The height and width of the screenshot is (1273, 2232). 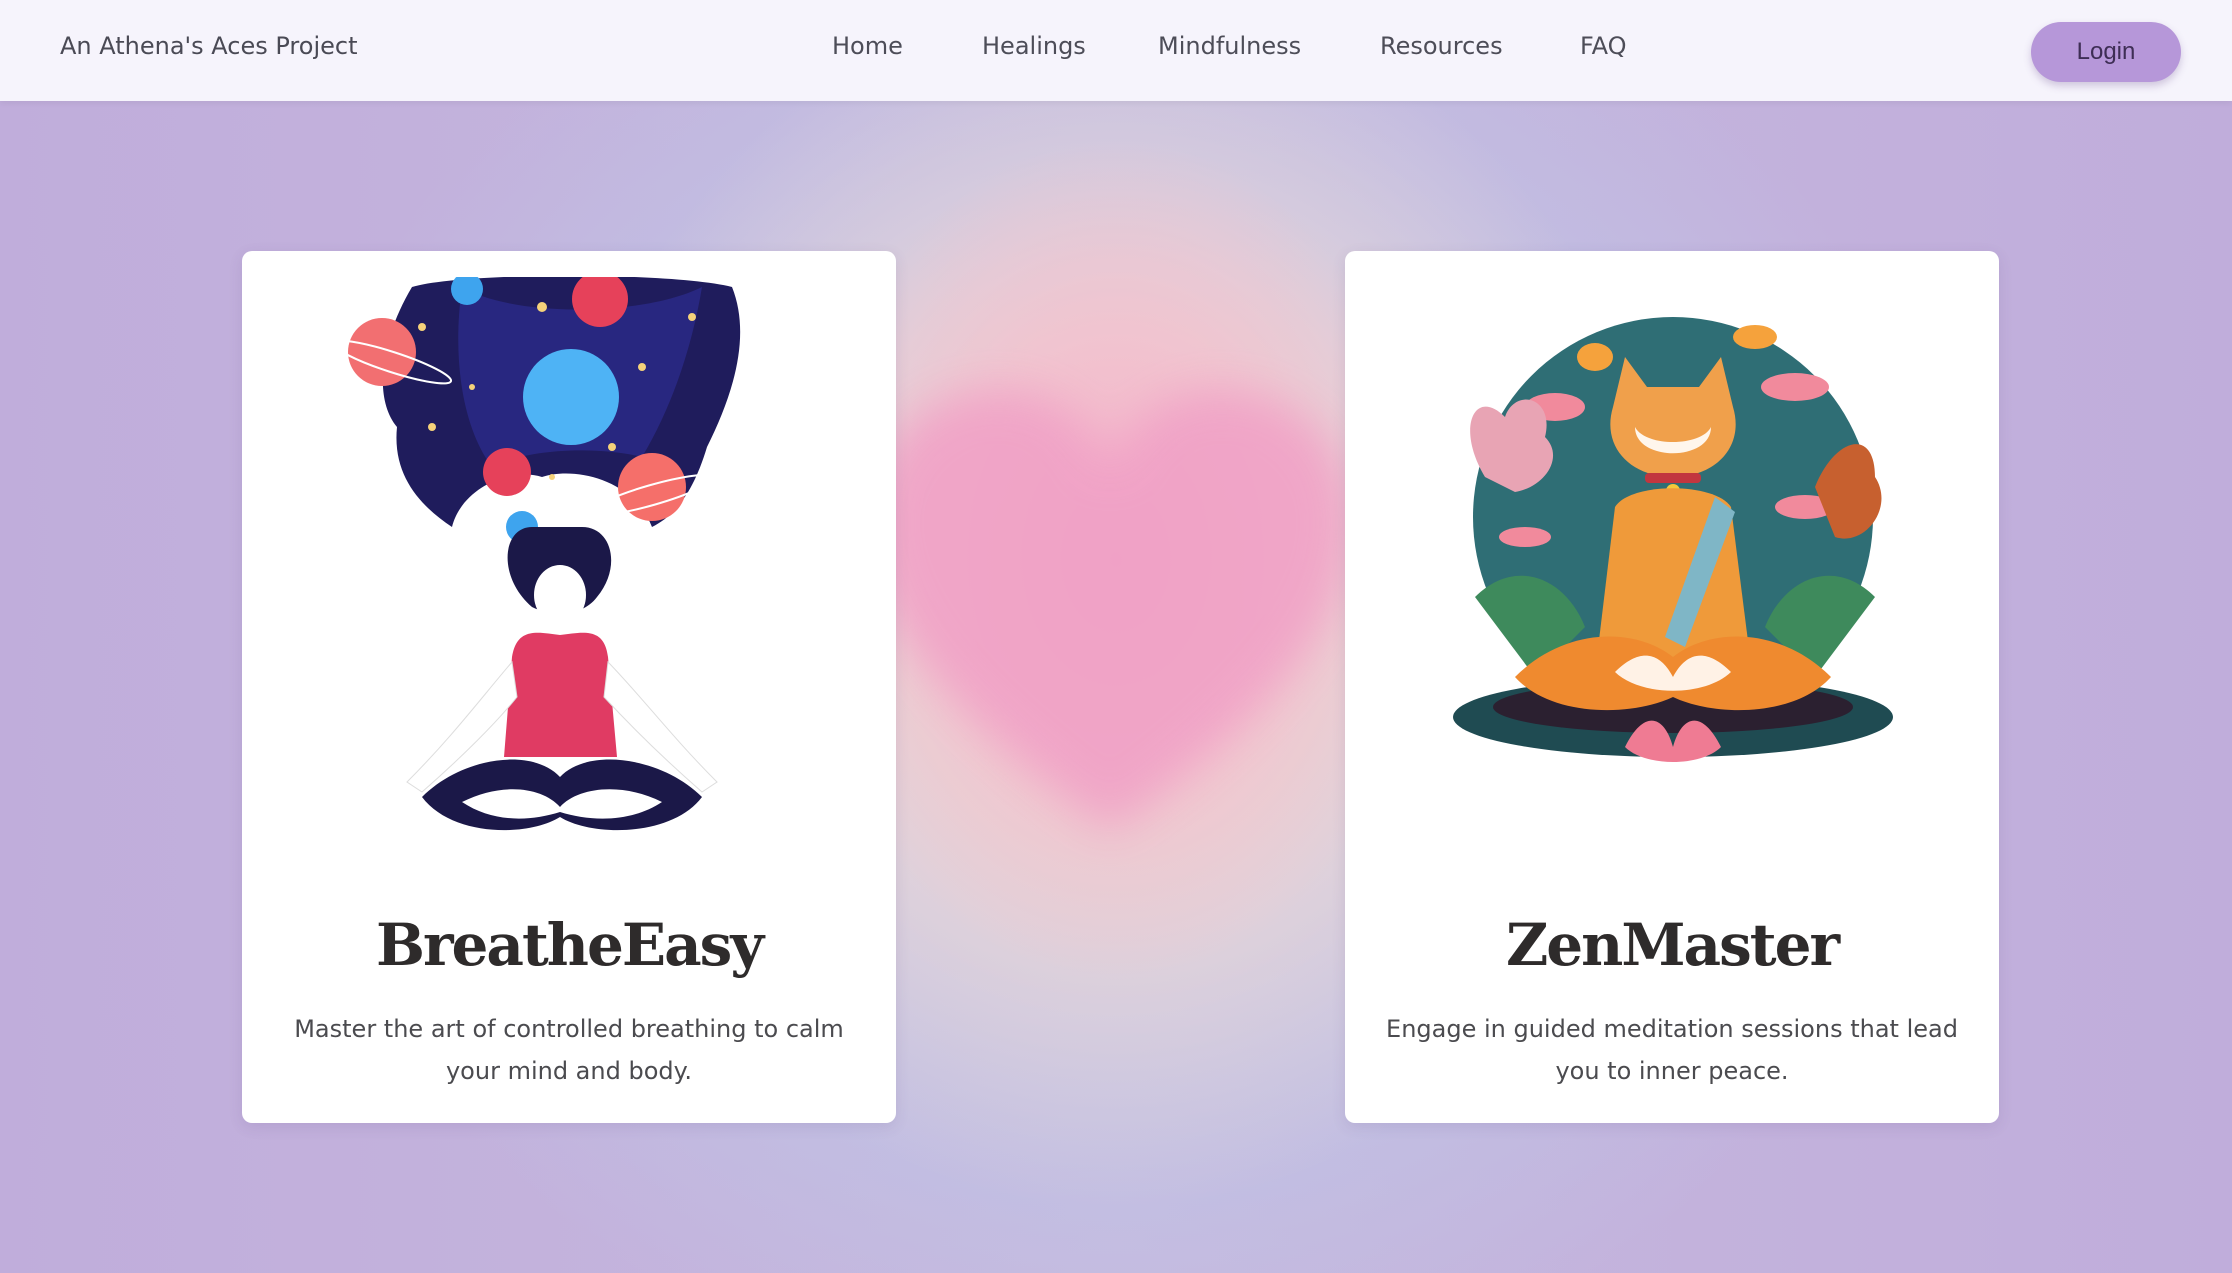 What do you see at coordinates (1673, 539) in the screenshot?
I see `meditating-cat-illustration` at bounding box center [1673, 539].